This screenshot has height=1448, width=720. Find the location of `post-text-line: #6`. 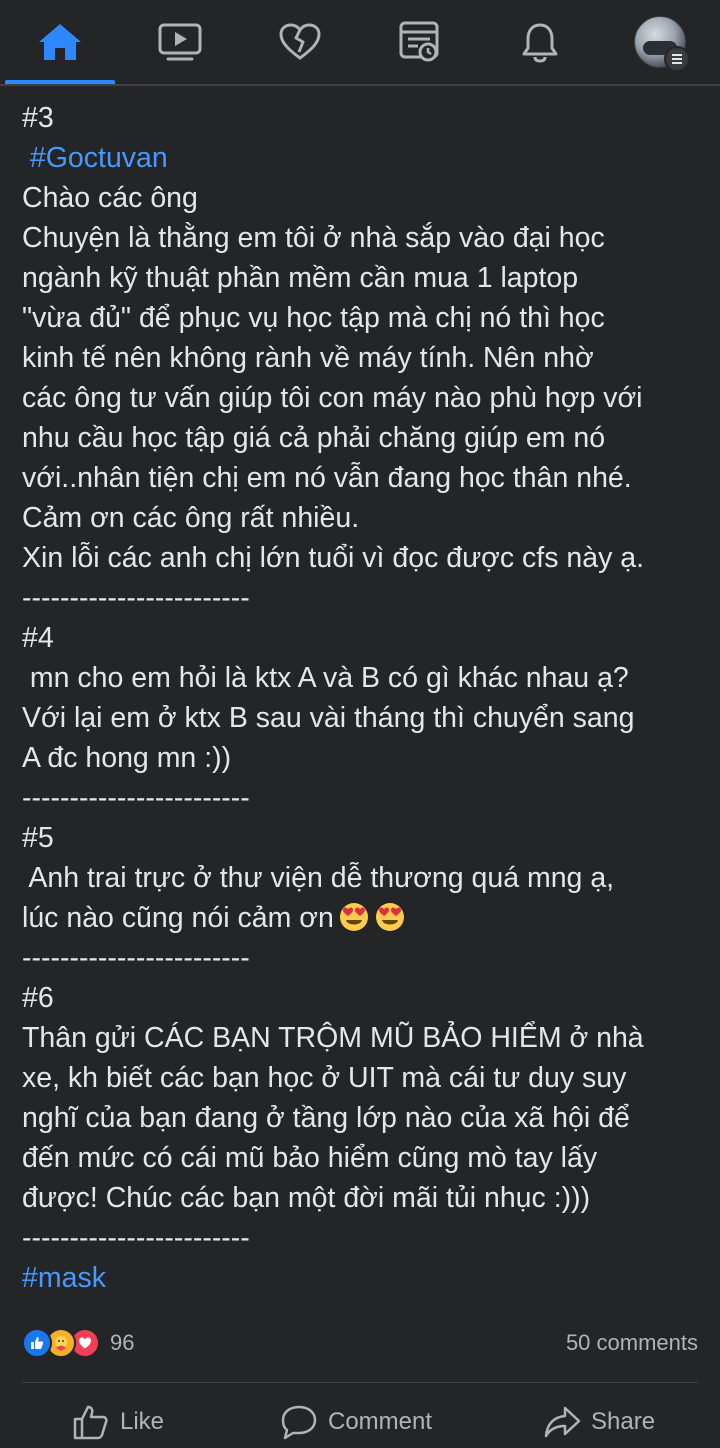

post-text-line: #6 is located at coordinates (367, 998).